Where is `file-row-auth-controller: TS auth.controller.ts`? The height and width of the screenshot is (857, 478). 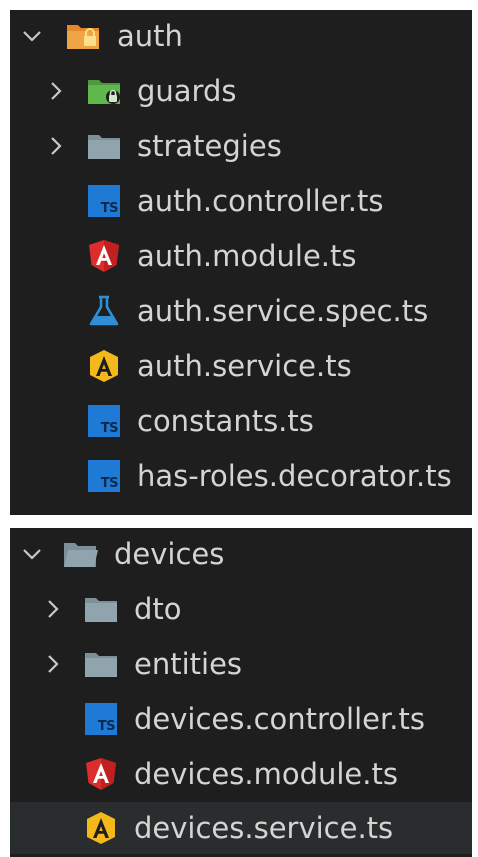 file-row-auth-controller: TS auth.controller.ts is located at coordinates (241, 201).